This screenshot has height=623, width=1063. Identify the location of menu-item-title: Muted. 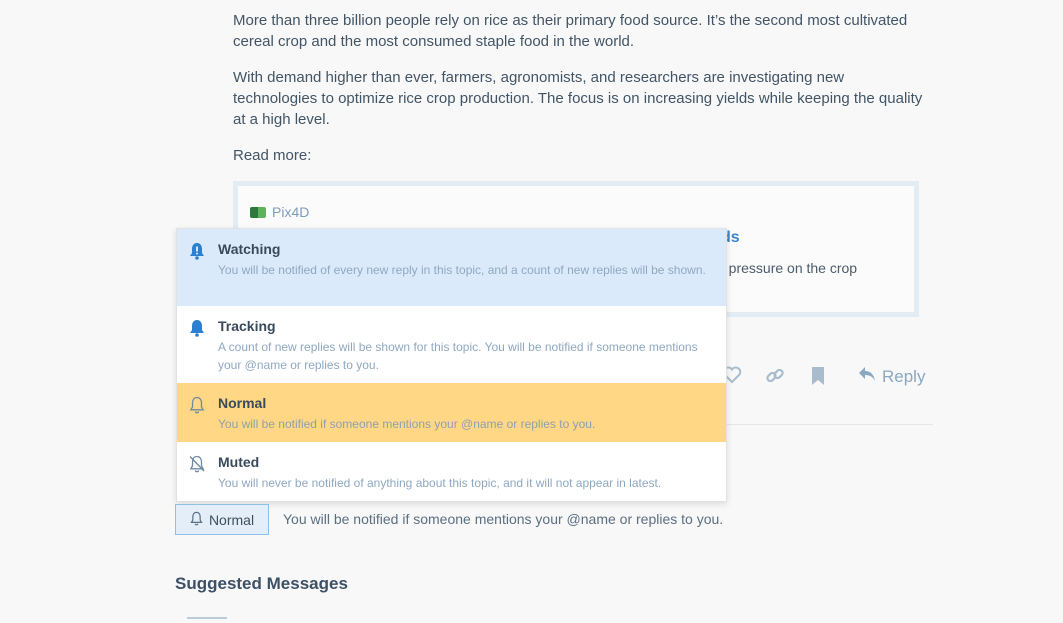
(239, 462).